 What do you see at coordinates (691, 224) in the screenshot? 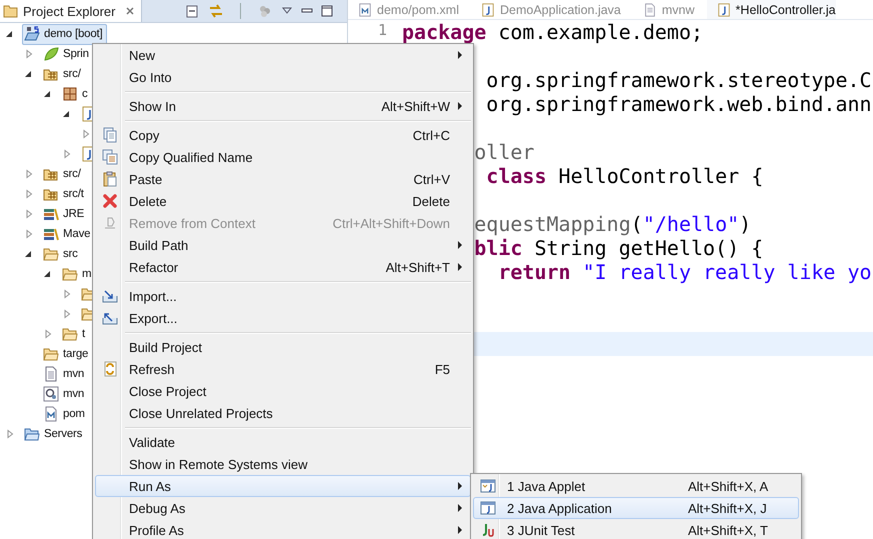
I see `code-text: "/hello"` at bounding box center [691, 224].